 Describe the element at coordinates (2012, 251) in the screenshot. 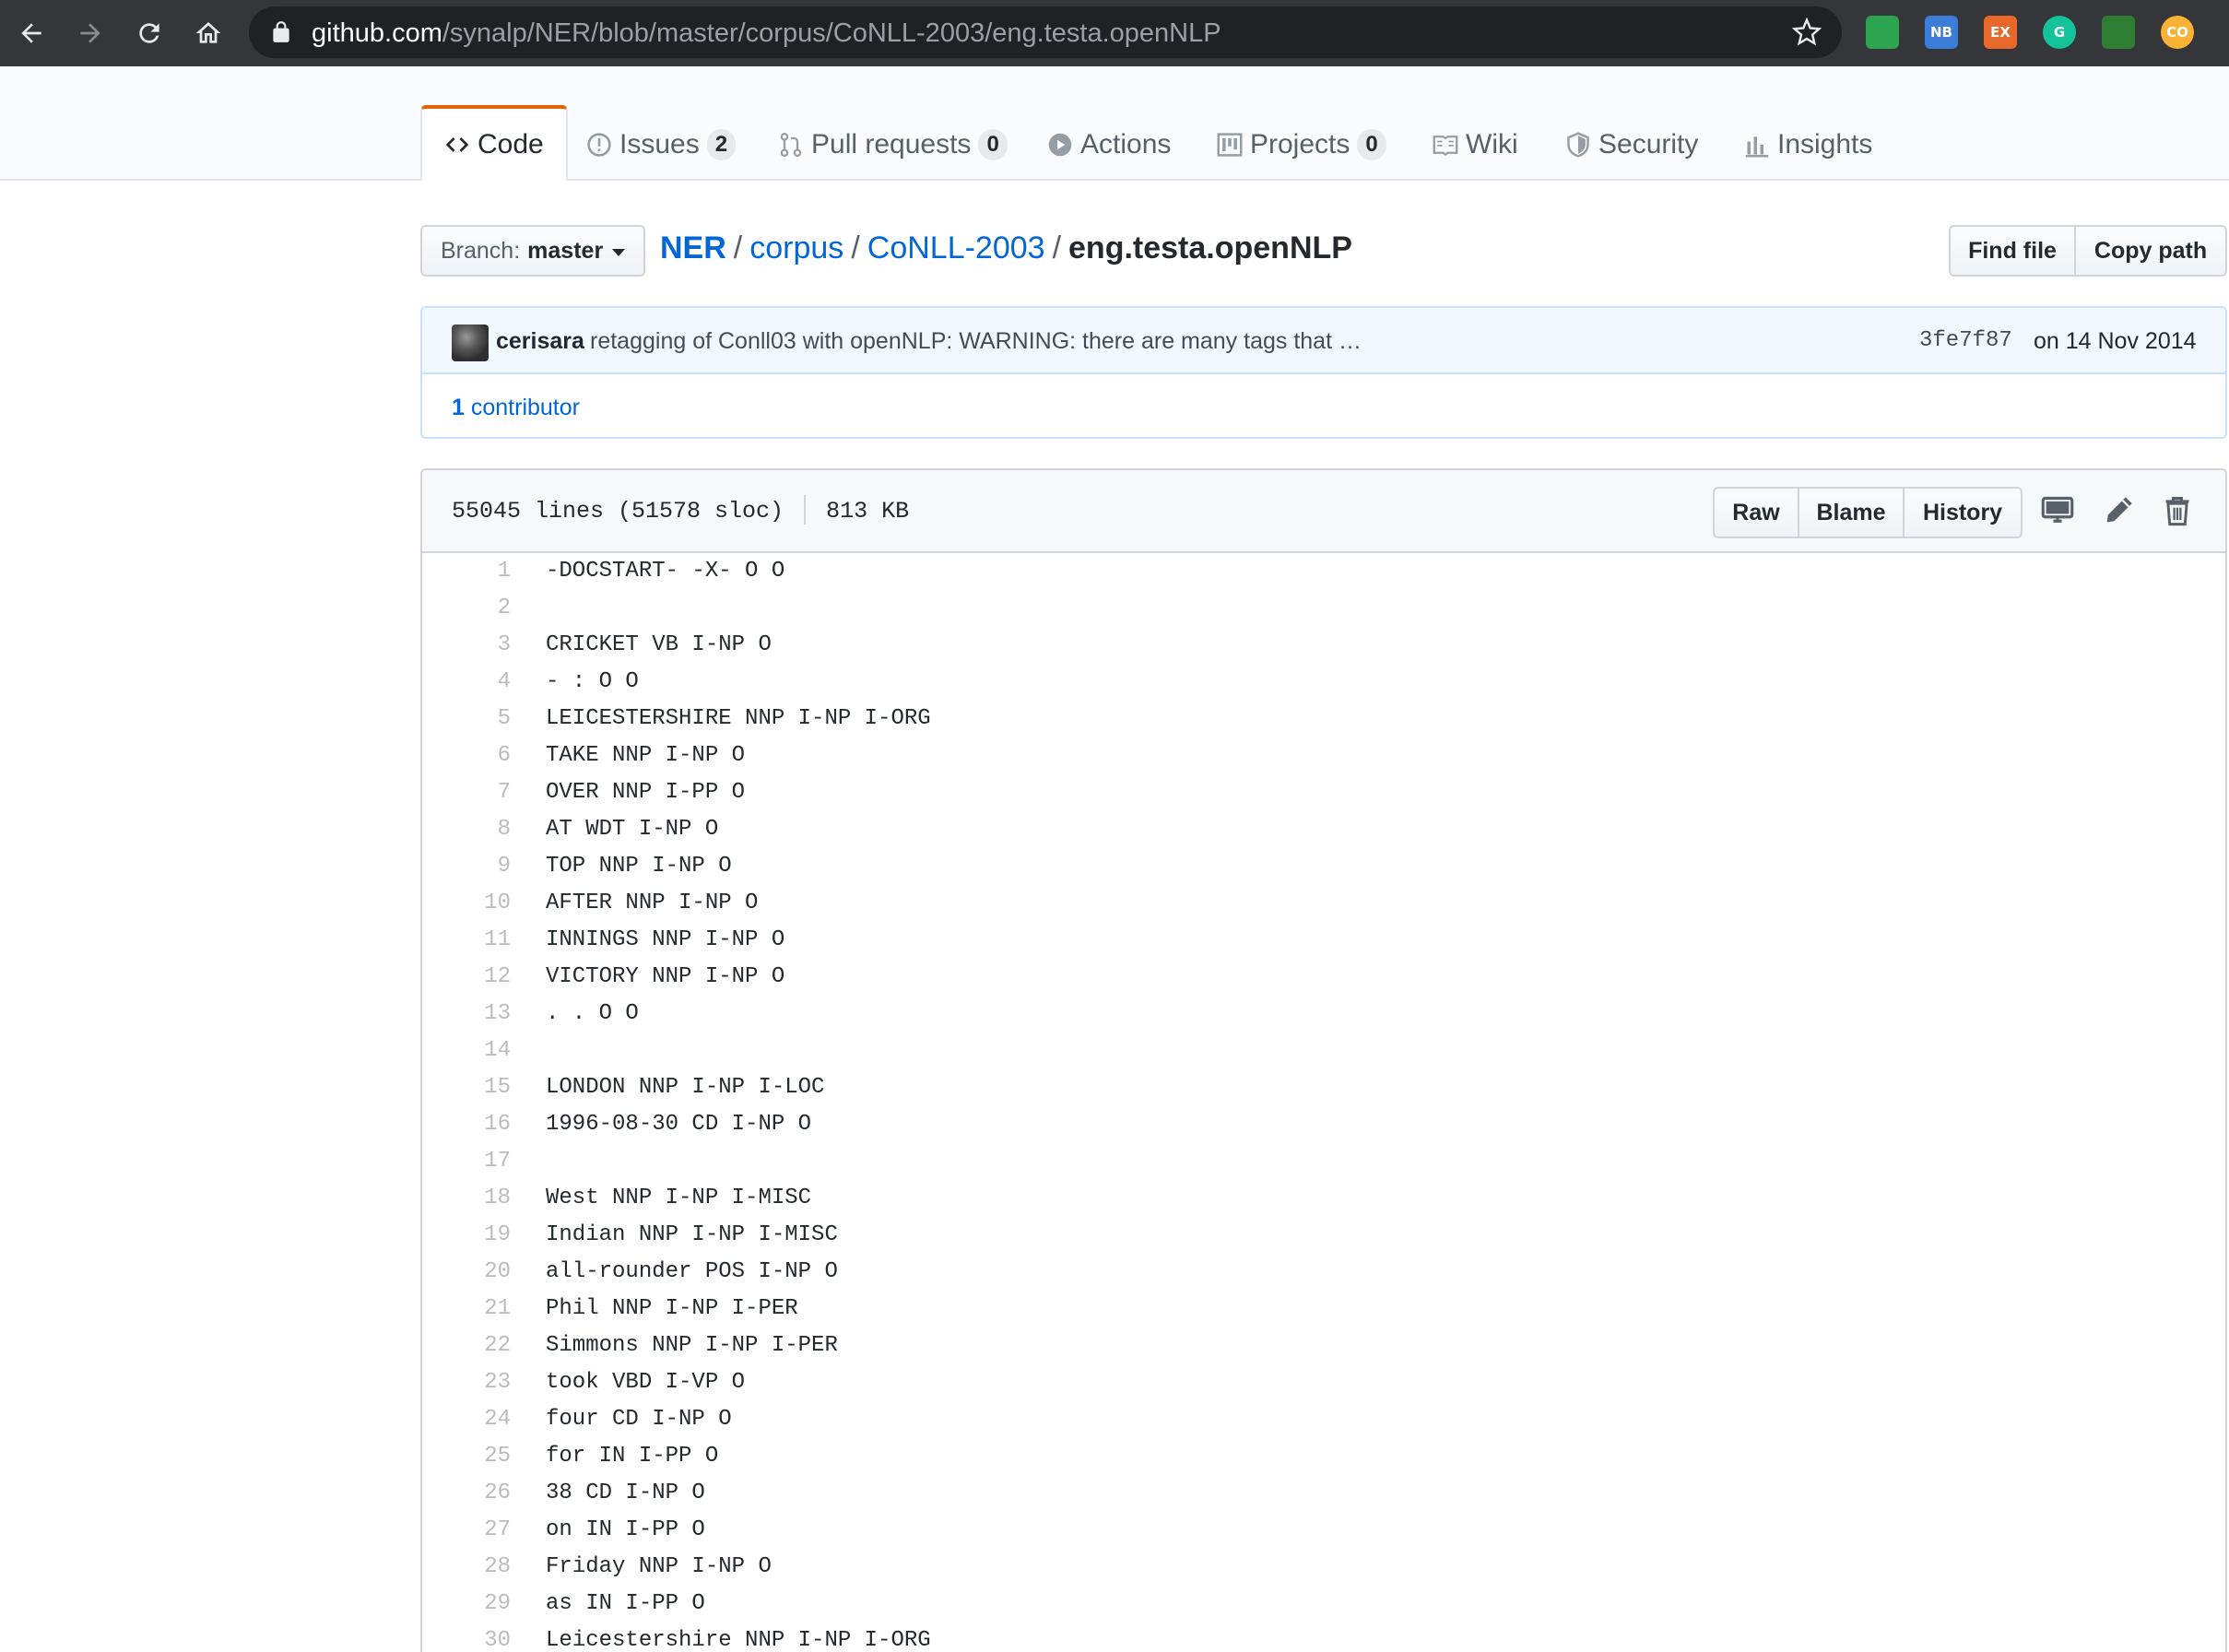

I see `find-file-button: Find file` at that location.